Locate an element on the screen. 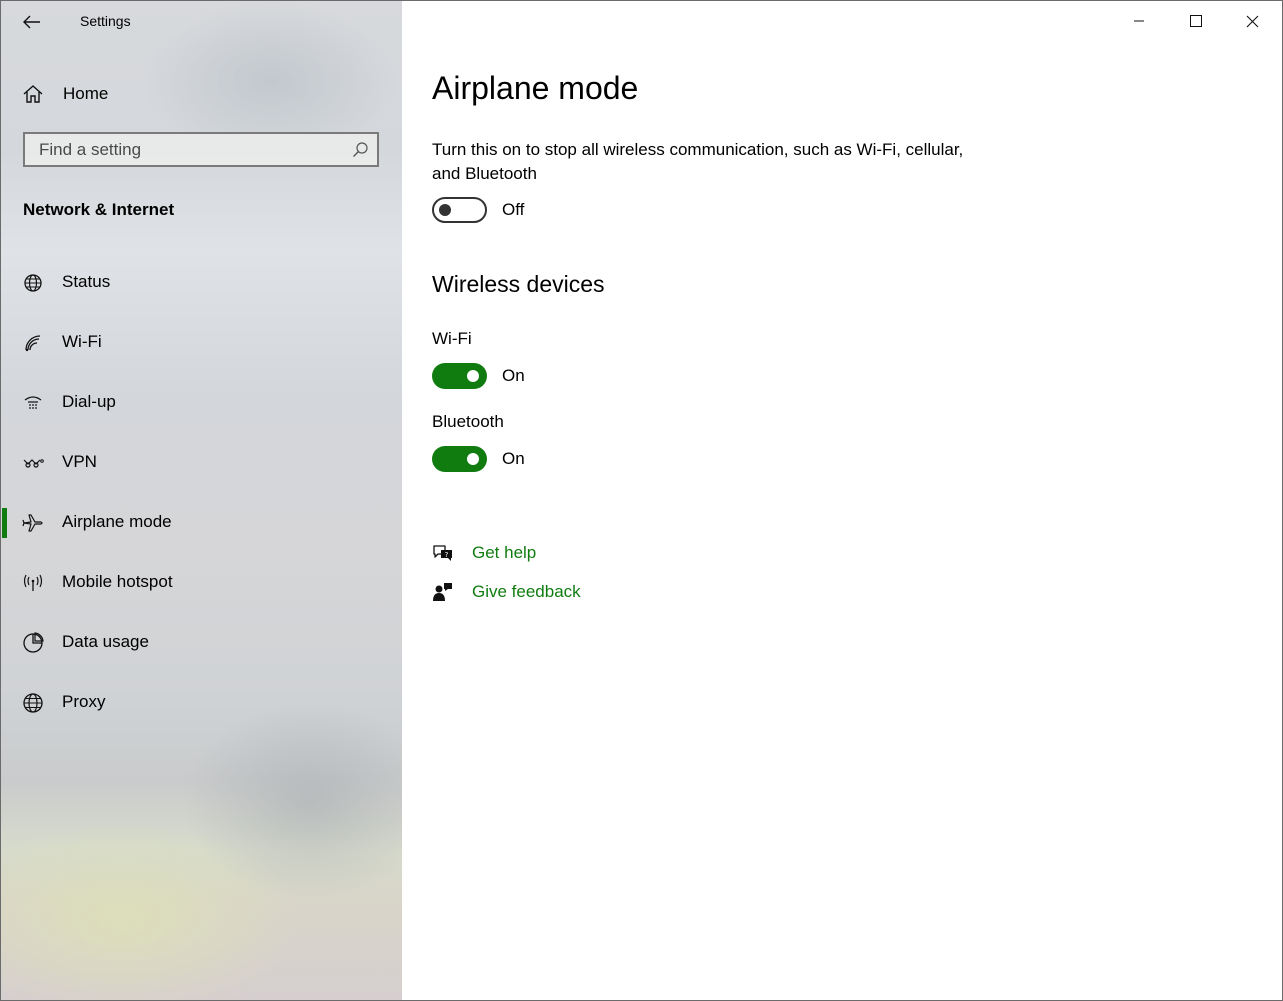 The image size is (1283, 1001). sidebar-item-label: Status is located at coordinates (86, 281).